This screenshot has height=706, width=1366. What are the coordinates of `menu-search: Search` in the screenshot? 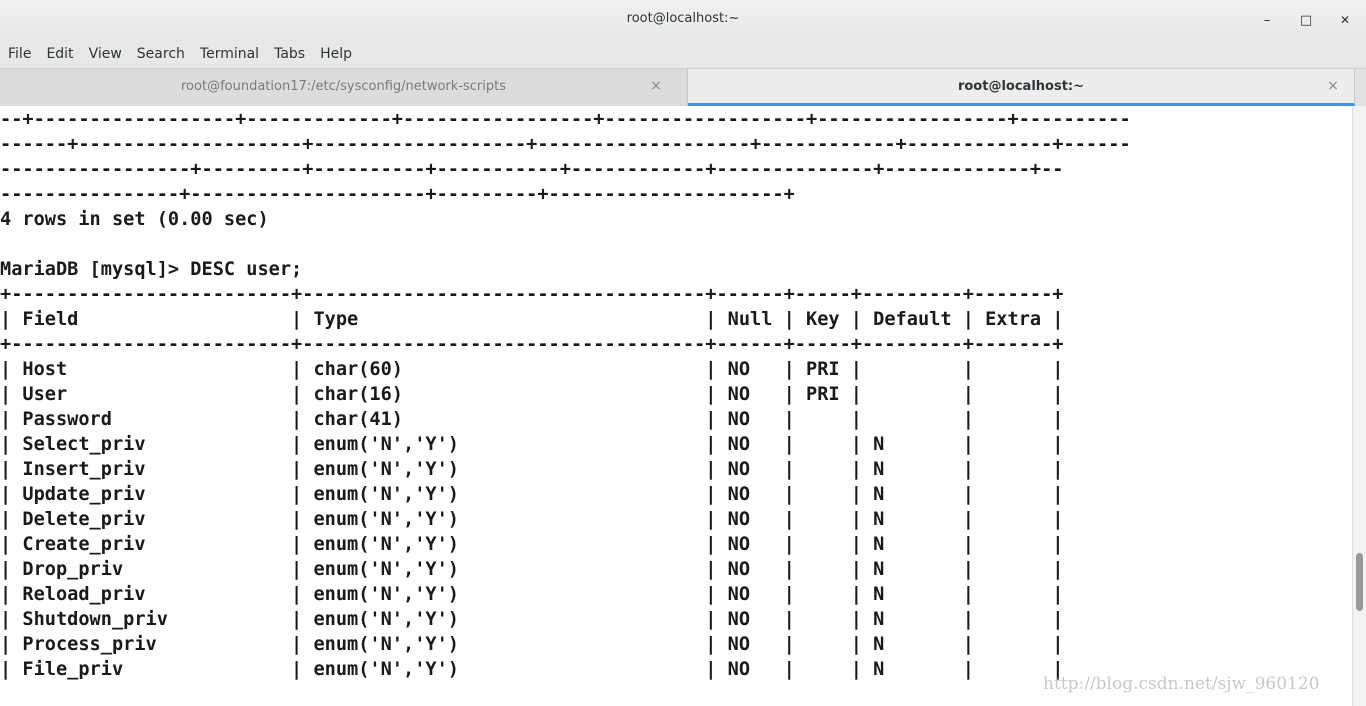 It's located at (161, 54).